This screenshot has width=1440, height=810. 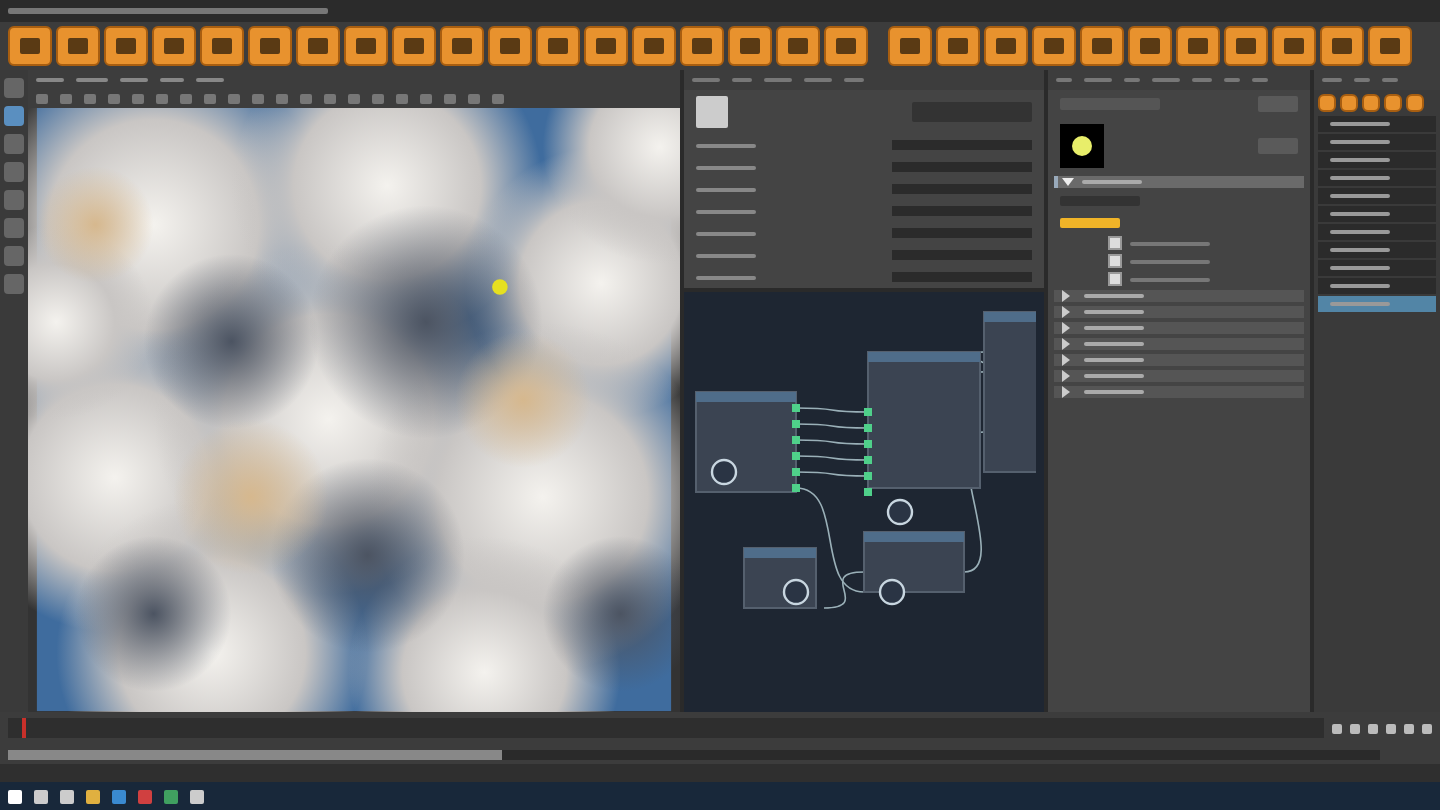 What do you see at coordinates (13, 116) in the screenshot?
I see `tool-icon` at bounding box center [13, 116].